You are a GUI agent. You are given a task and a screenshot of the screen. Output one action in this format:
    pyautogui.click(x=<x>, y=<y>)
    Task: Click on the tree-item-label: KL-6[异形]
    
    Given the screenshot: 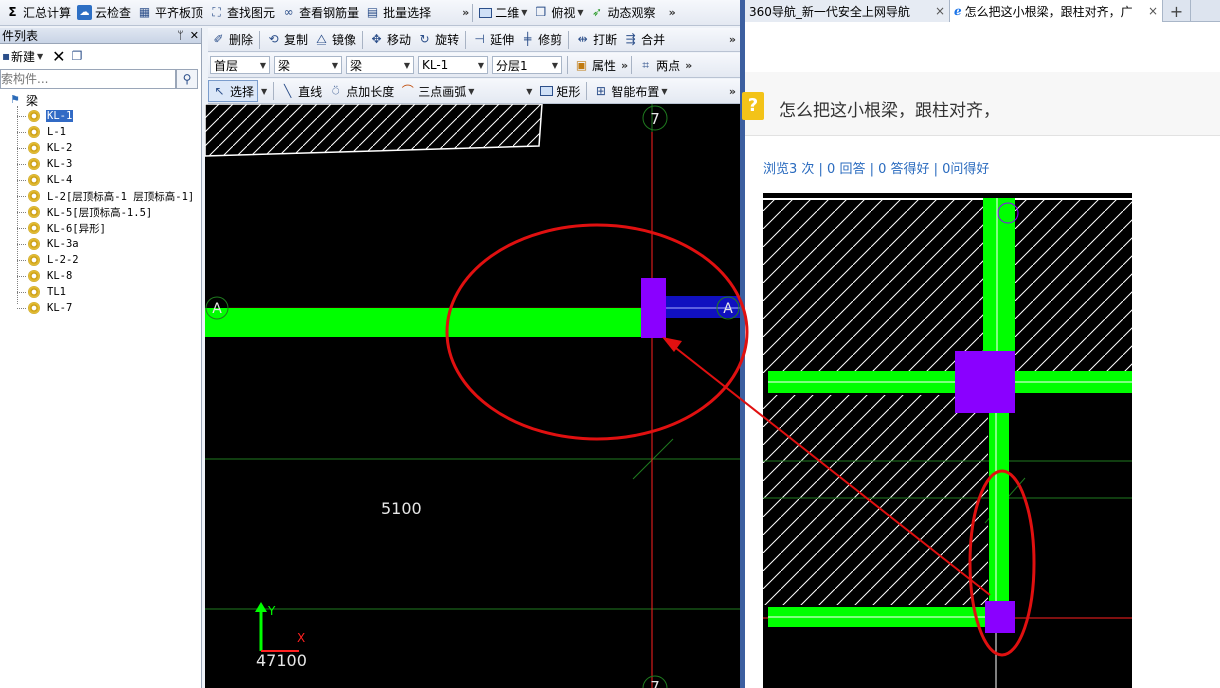 What is the action you would take?
    pyautogui.click(x=76, y=228)
    